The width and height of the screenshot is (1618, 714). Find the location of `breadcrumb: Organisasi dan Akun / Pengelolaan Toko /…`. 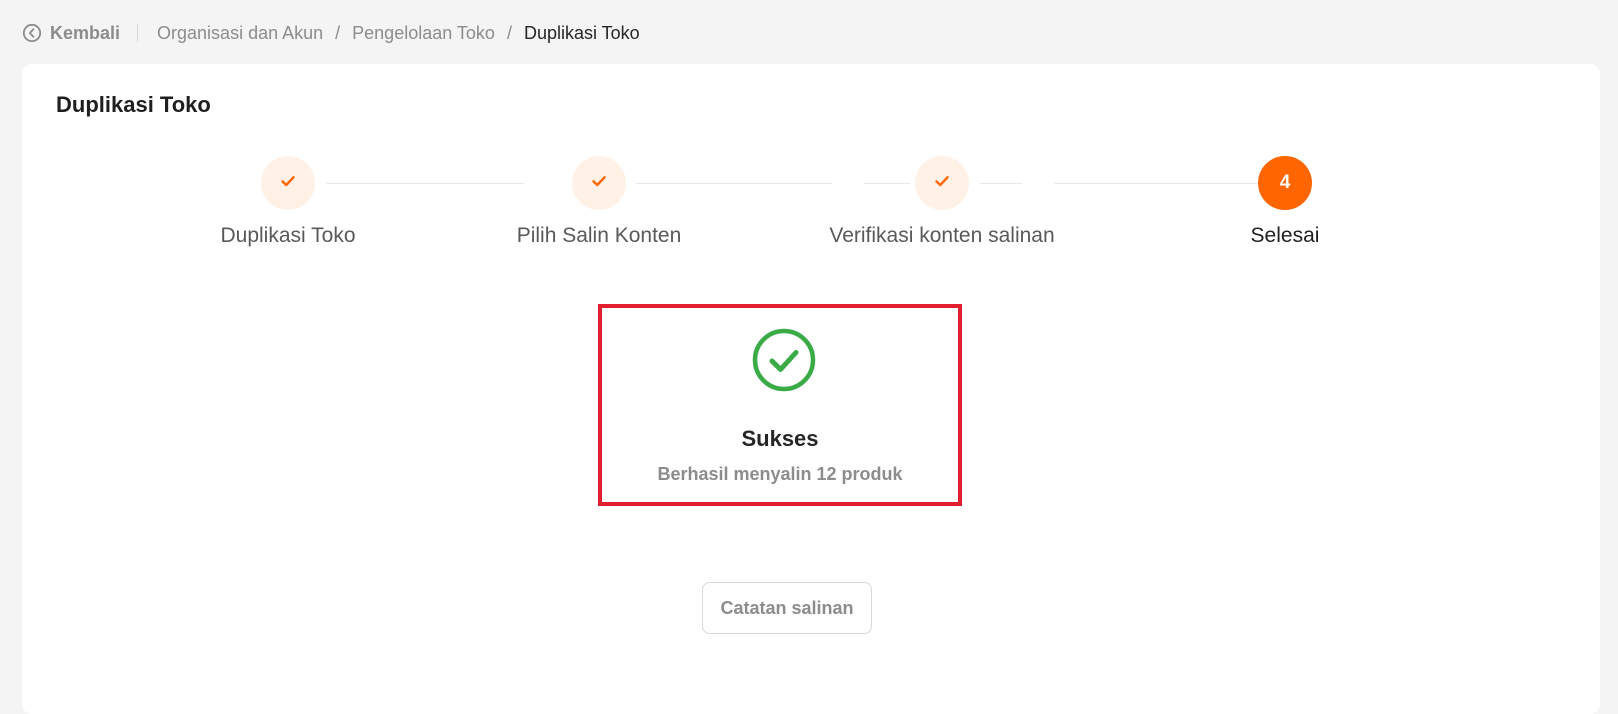

breadcrumb: Organisasi dan Akun / Pengelolaan Toko /… is located at coordinates (398, 33).